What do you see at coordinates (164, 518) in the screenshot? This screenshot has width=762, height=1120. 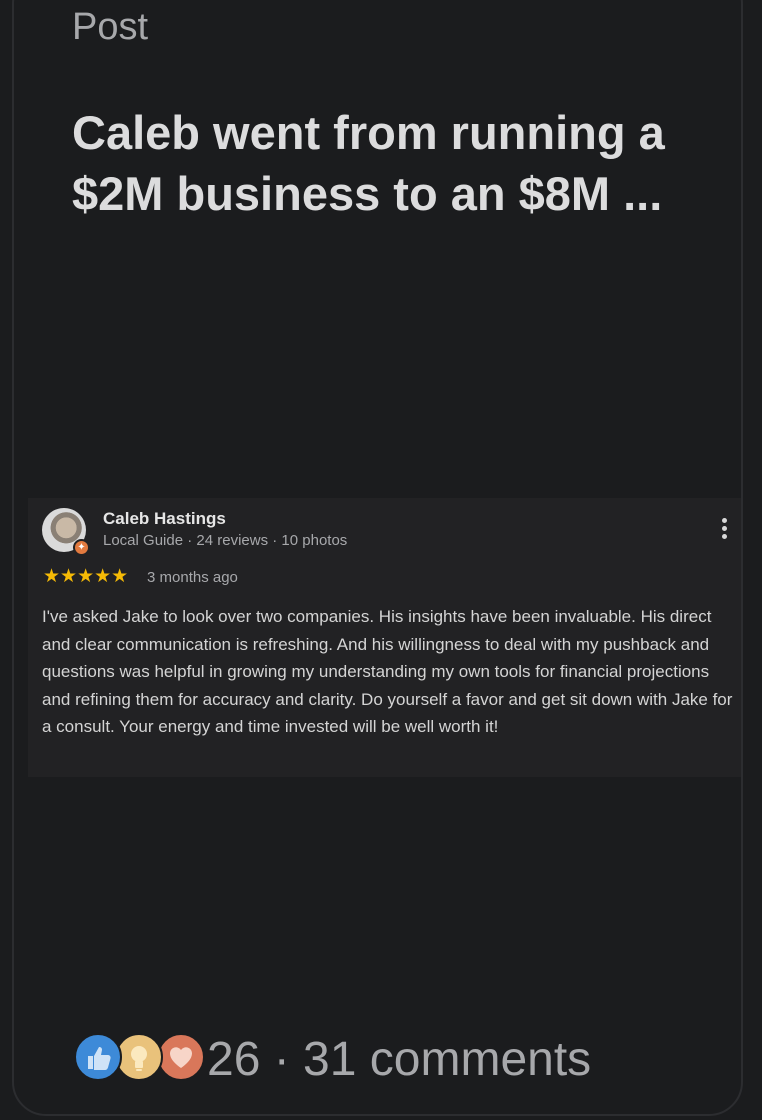 I see `reviewer-name: Caleb Hastings` at bounding box center [164, 518].